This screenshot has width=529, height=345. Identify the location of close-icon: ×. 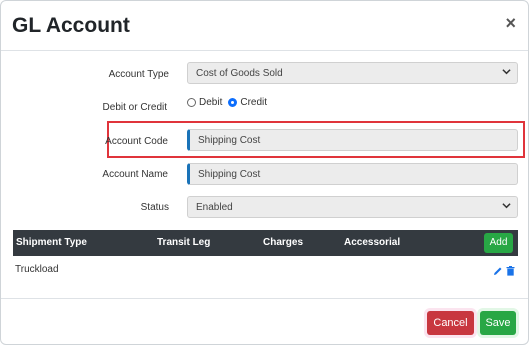
(510, 23).